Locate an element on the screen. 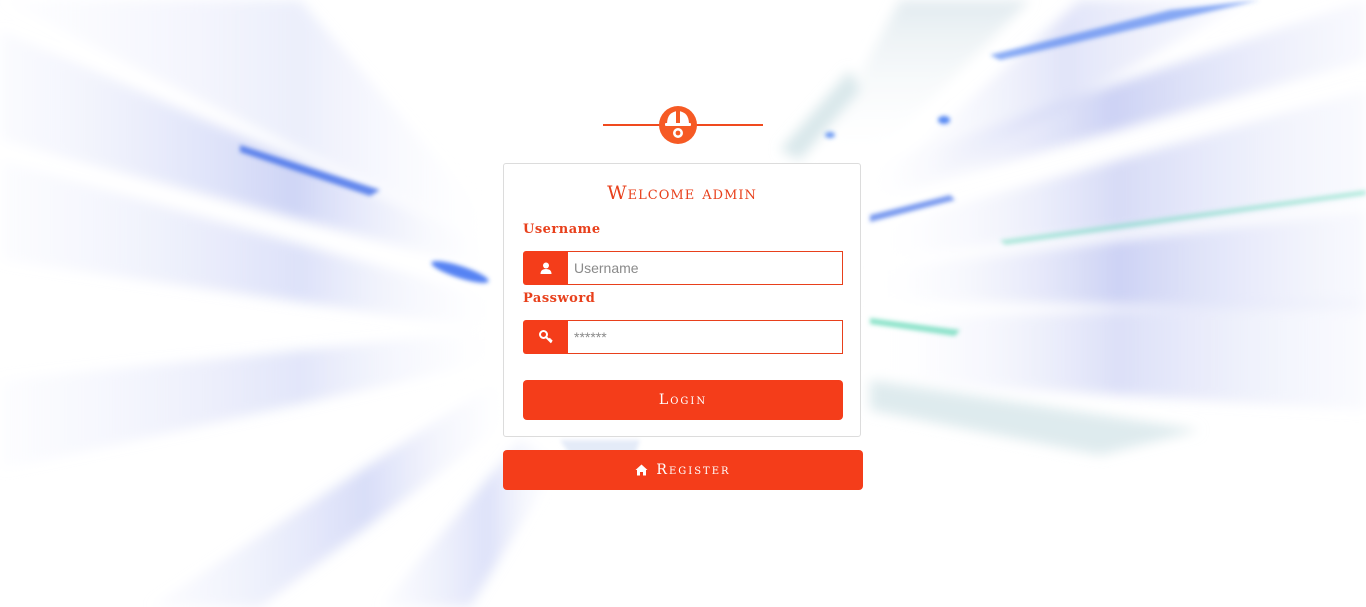  username-input is located at coordinates (705, 268).